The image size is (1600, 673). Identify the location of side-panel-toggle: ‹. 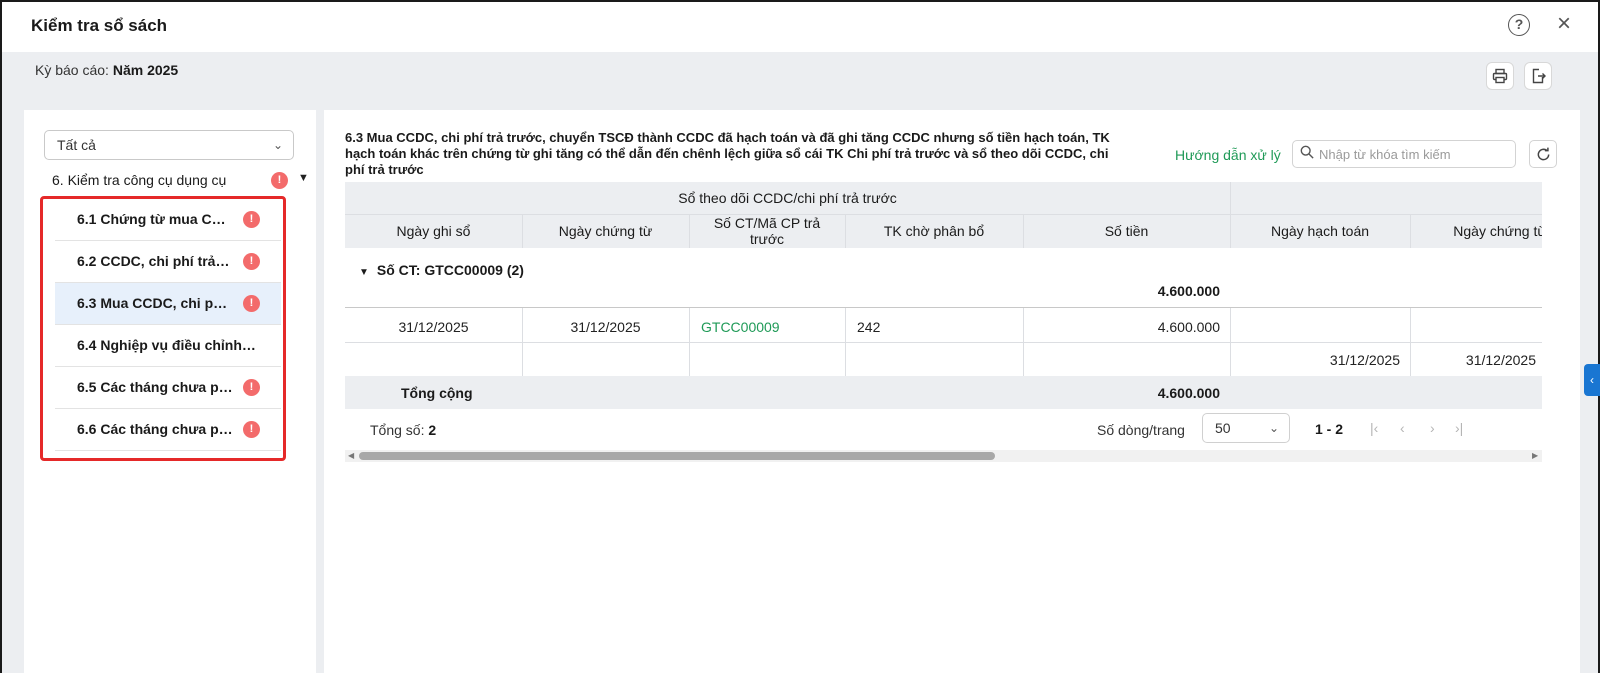
(1592, 380).